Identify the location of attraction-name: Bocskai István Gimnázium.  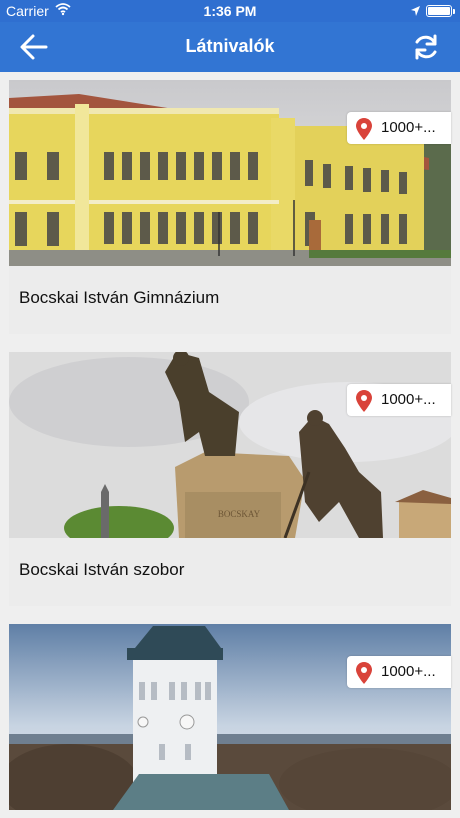
(119, 297).